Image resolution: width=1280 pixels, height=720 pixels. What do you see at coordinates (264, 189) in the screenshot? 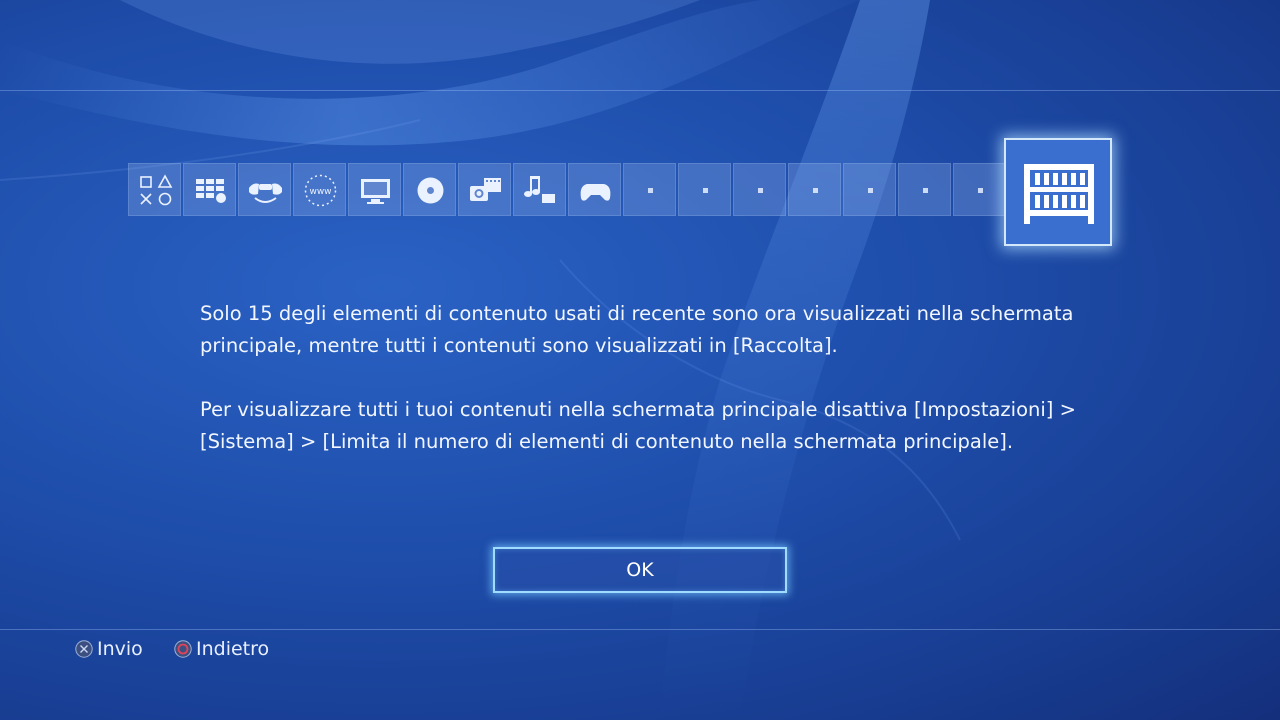
I see `party-icon` at bounding box center [264, 189].